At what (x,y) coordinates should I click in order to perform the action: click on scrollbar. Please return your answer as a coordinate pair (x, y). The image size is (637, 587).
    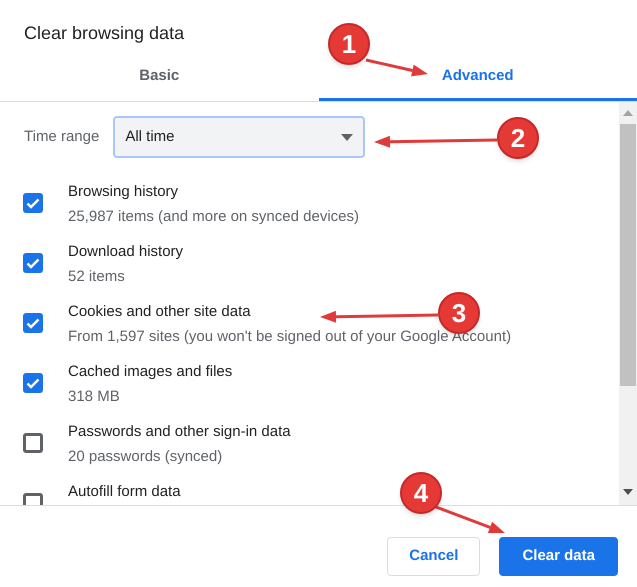
    Looking at the image, I should click on (628, 303).